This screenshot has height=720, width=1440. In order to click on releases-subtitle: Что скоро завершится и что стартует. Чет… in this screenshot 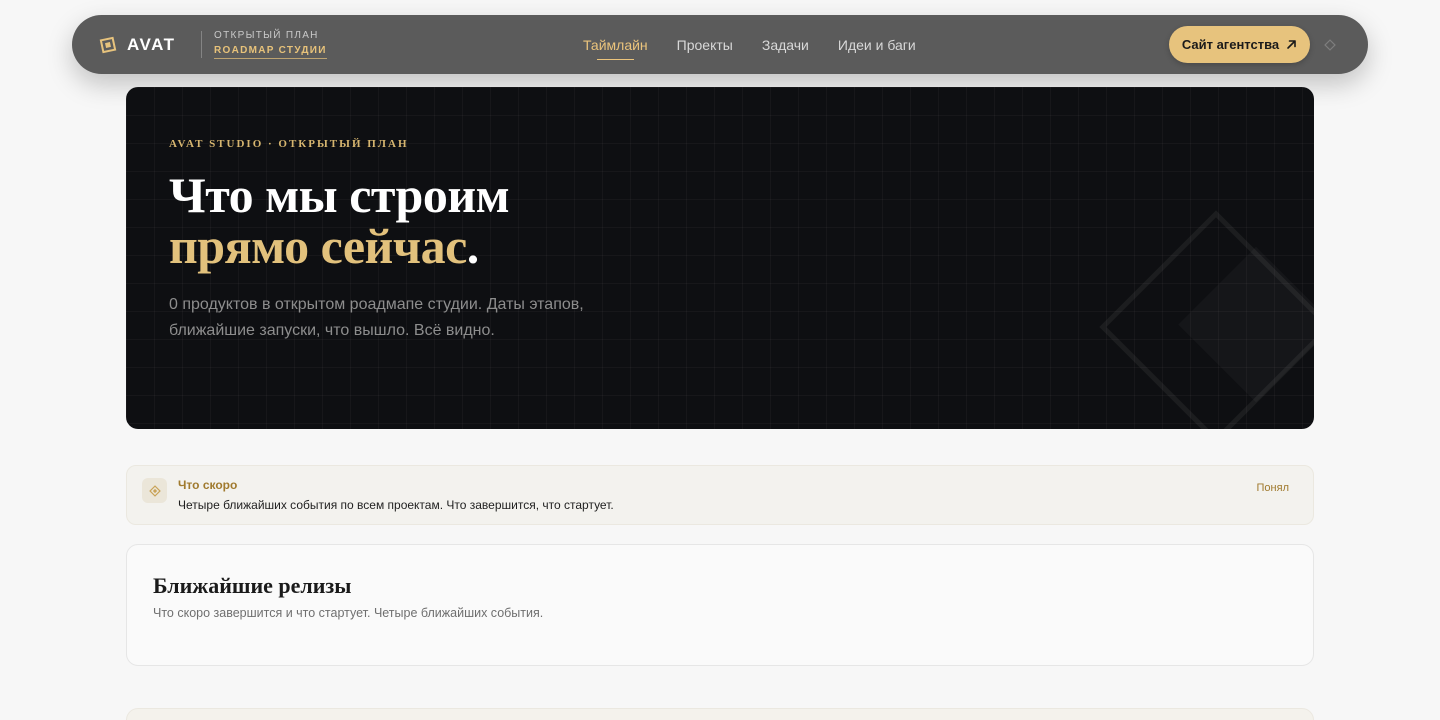, I will do `click(348, 613)`.